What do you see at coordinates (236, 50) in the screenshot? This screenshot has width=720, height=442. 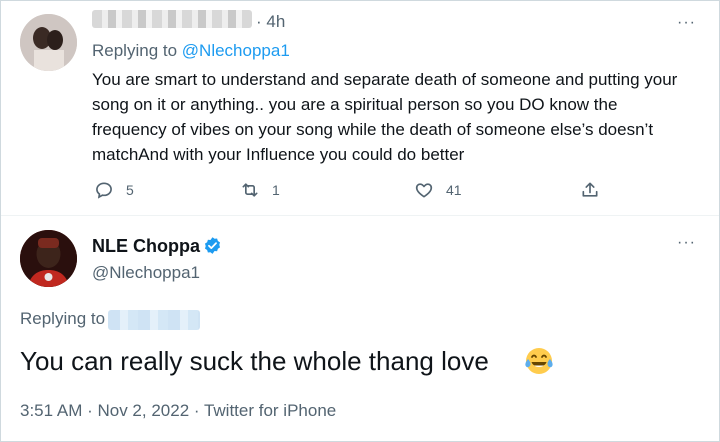 I see `replying-to-handle-link: @Nlechoppa1` at bounding box center [236, 50].